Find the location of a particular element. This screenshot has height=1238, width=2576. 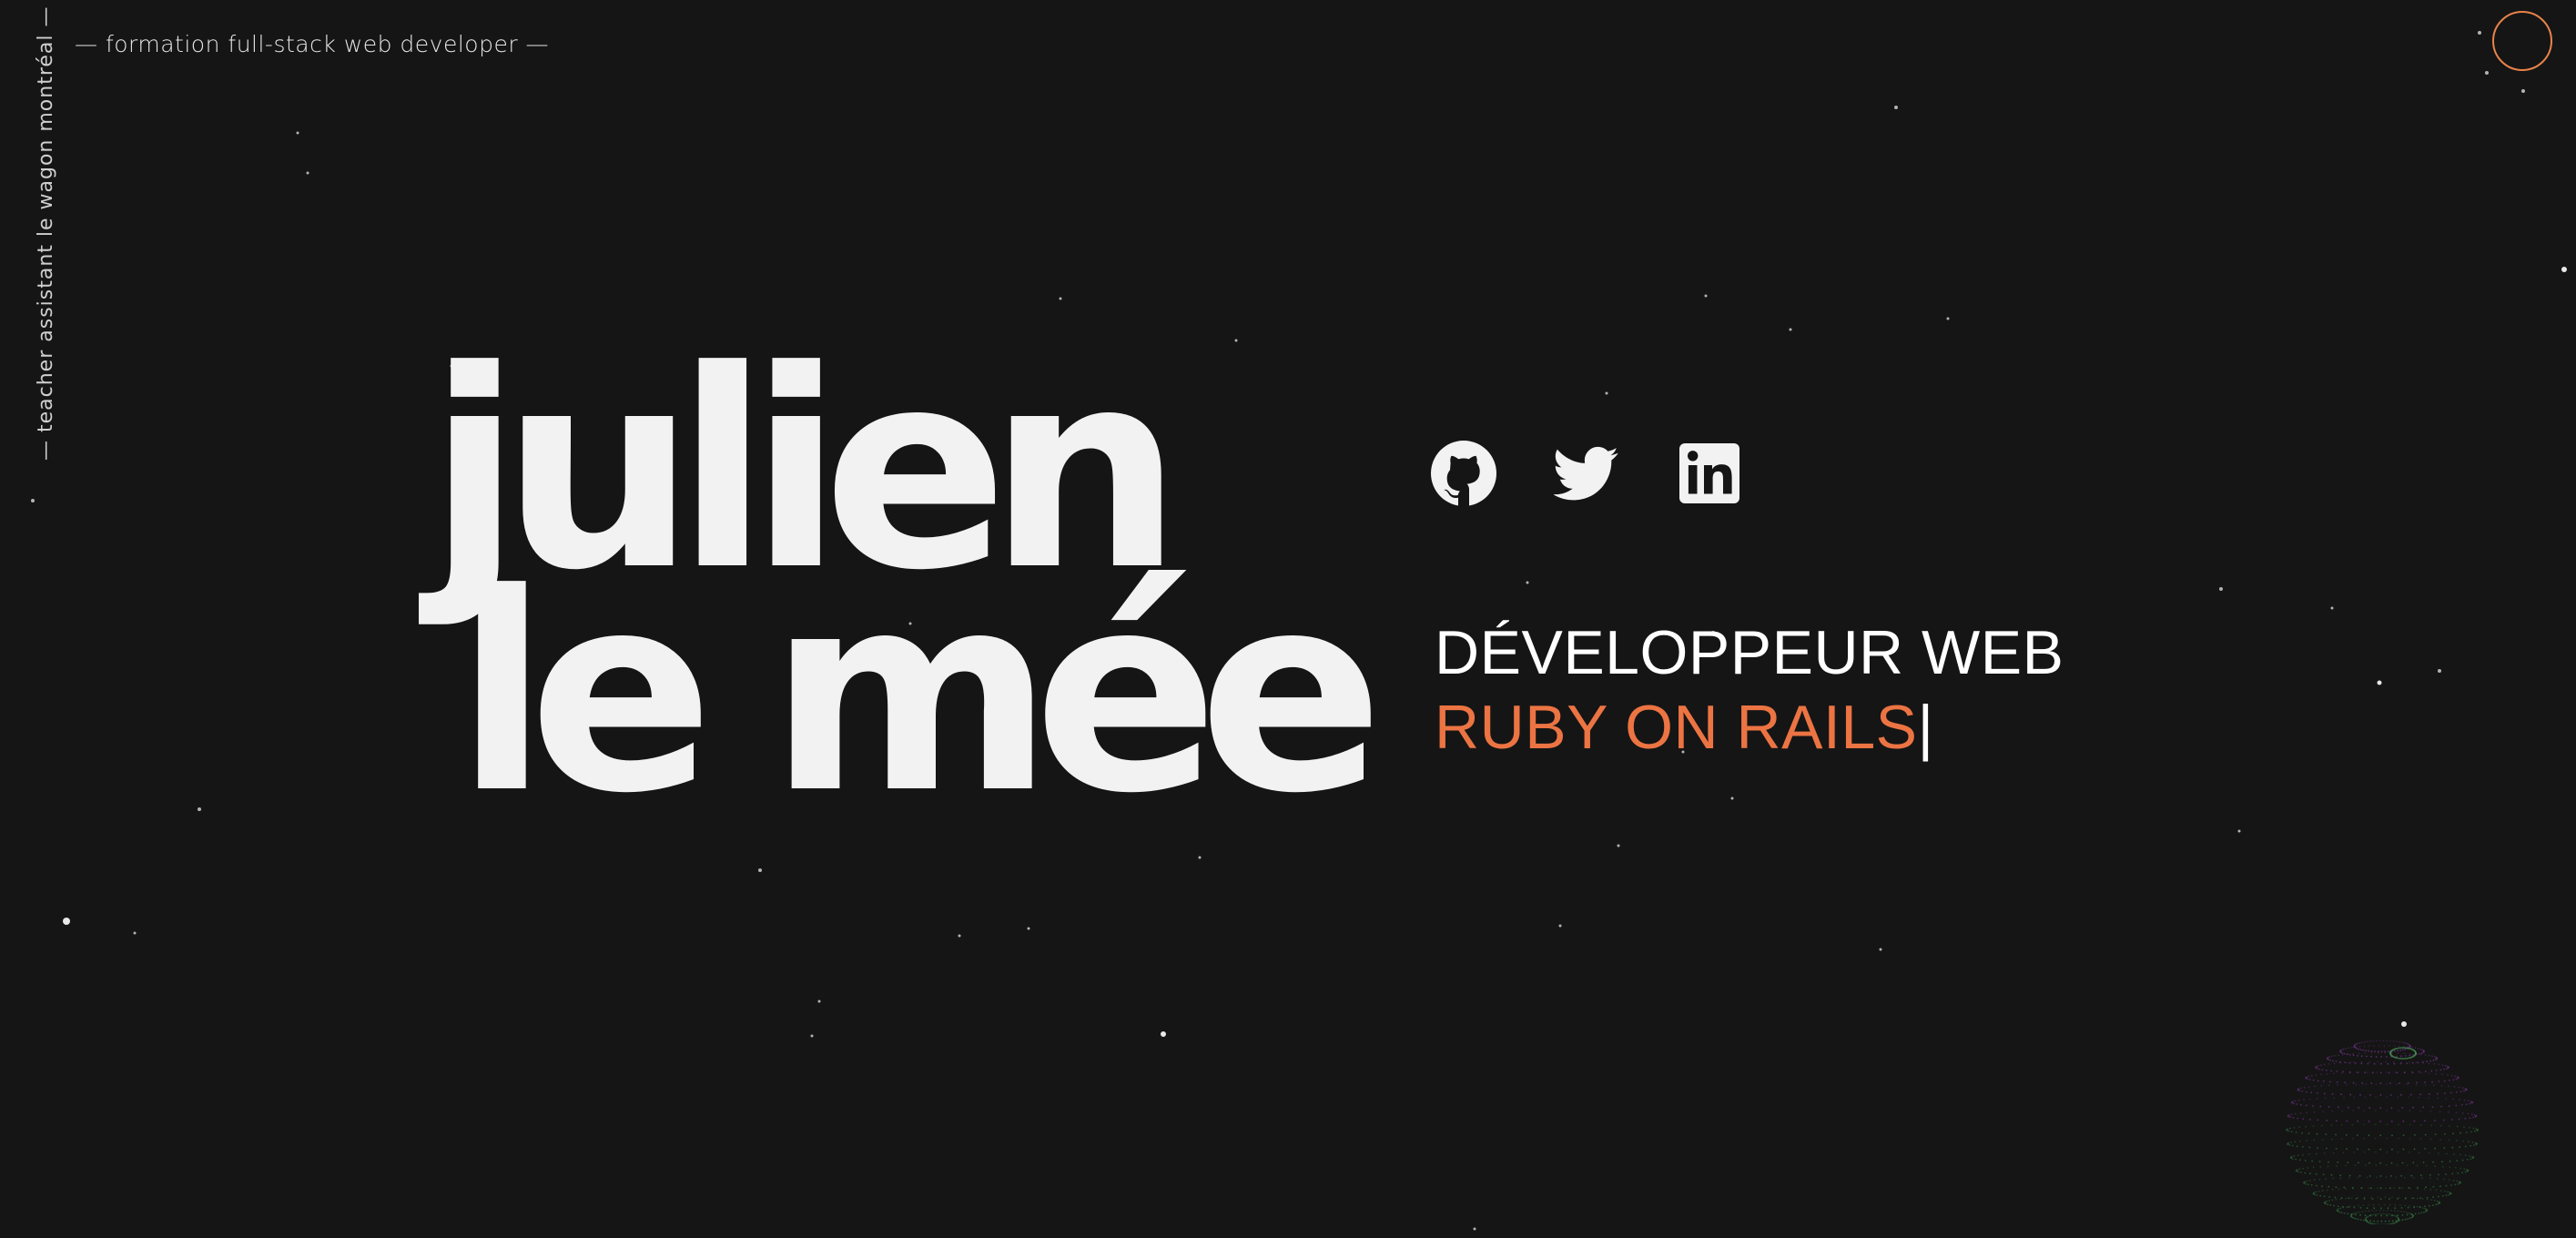

dotted-globe-graphic is located at coordinates (2382, 1132).